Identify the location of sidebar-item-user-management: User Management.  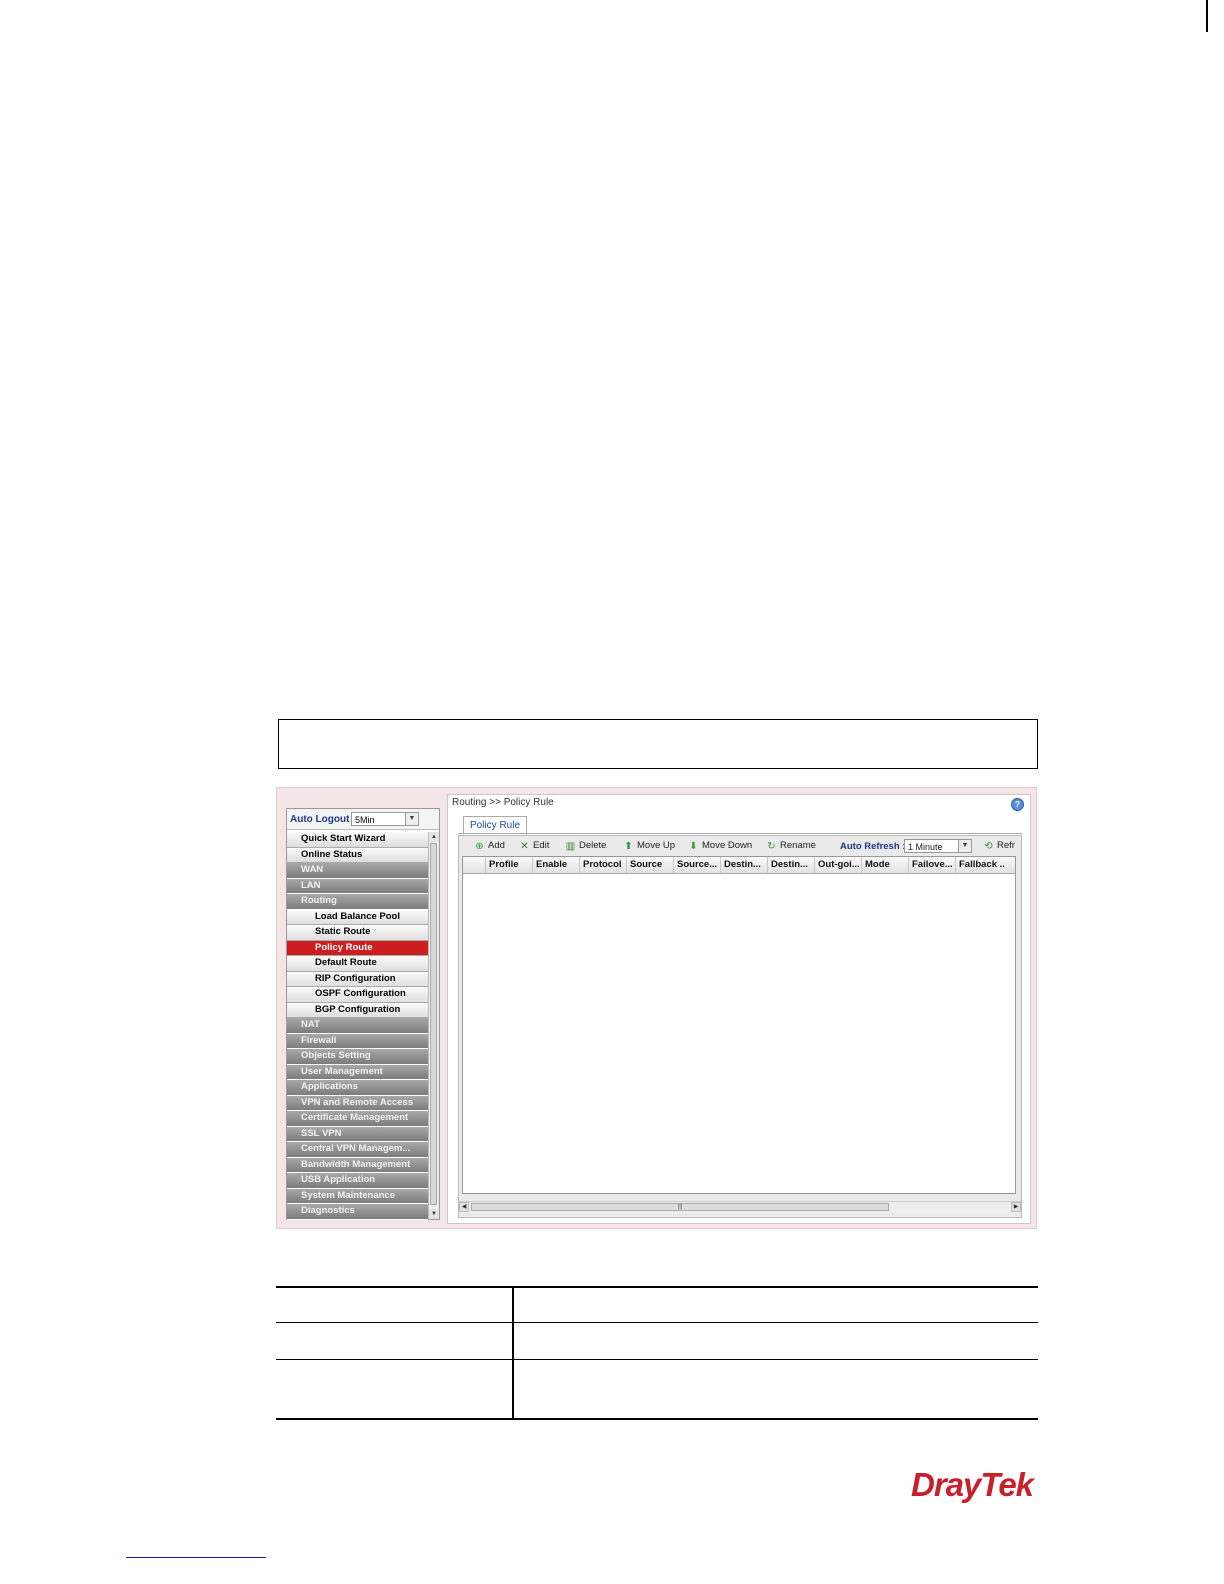
(357, 1072).